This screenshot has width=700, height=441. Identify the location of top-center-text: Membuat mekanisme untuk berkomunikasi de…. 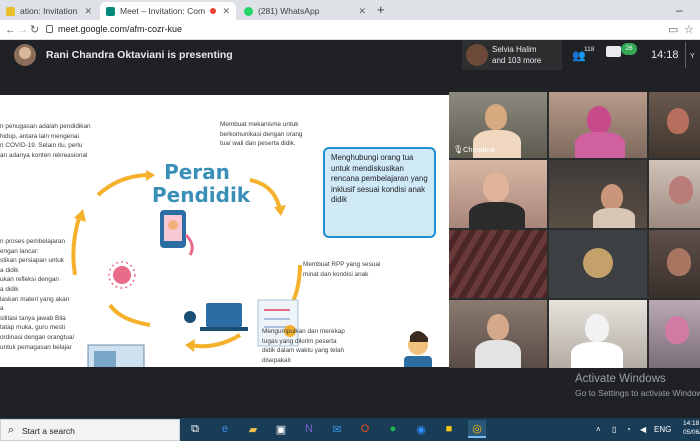
(261, 134).